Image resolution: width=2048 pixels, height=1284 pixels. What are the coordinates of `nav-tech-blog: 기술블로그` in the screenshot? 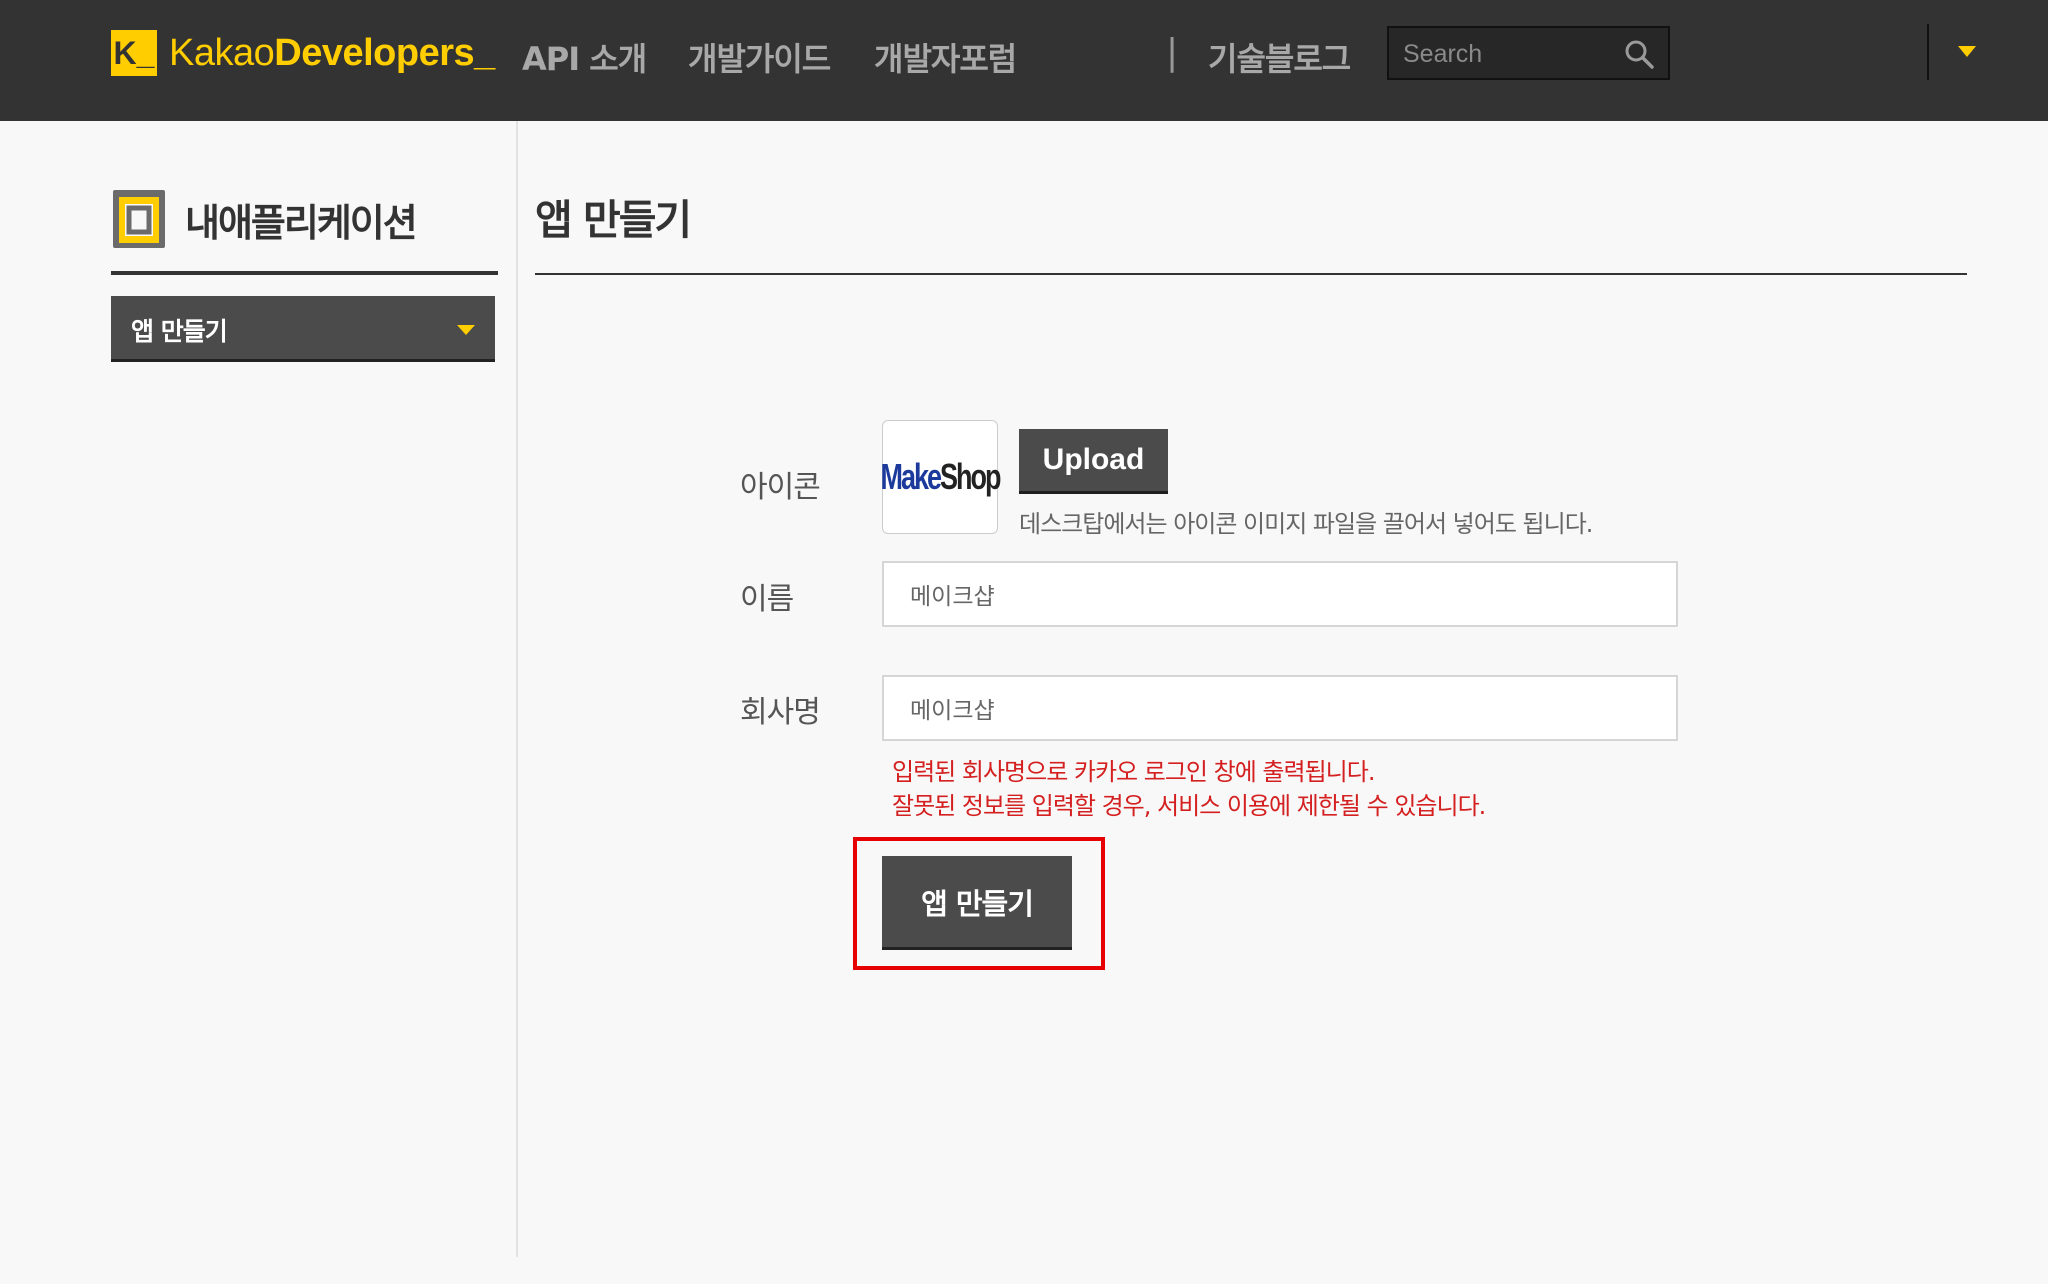 It's located at (1279, 56).